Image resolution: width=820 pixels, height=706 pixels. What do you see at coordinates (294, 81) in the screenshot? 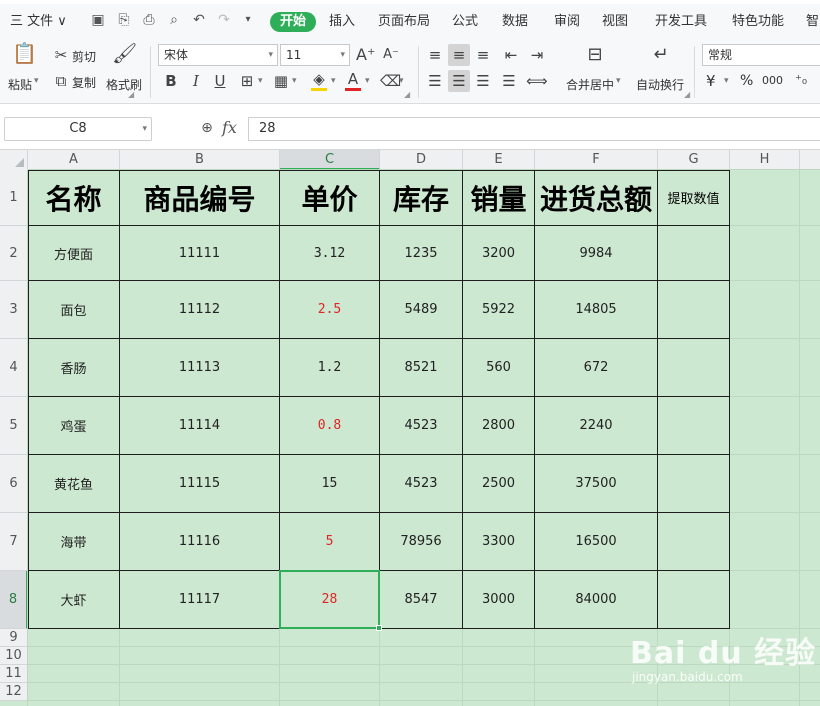
I see `cell-style-dropdown-icon: ▾` at bounding box center [294, 81].